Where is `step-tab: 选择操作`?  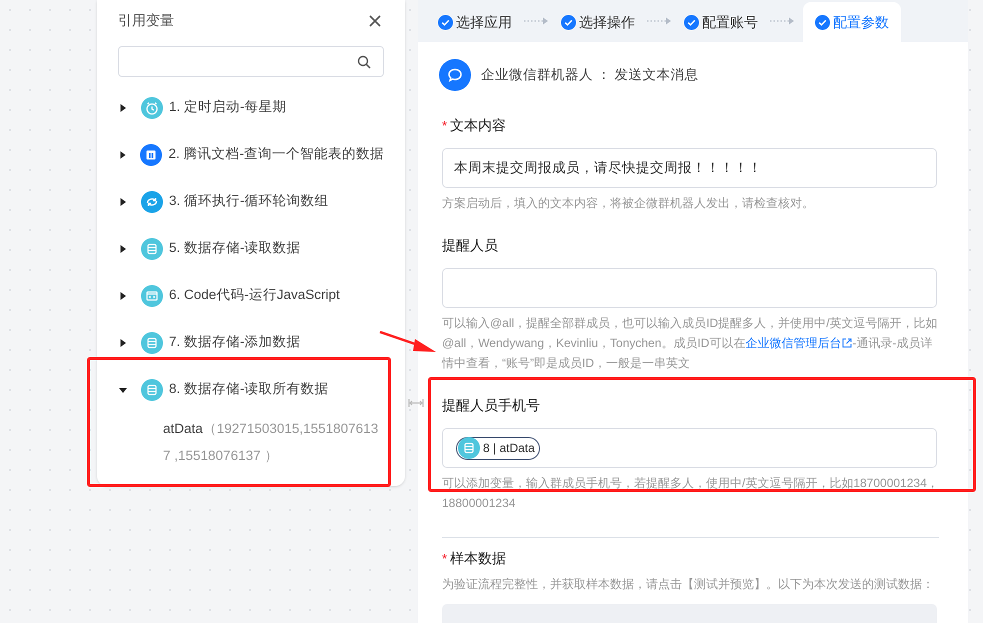
step-tab: 选择操作 is located at coordinates (598, 22).